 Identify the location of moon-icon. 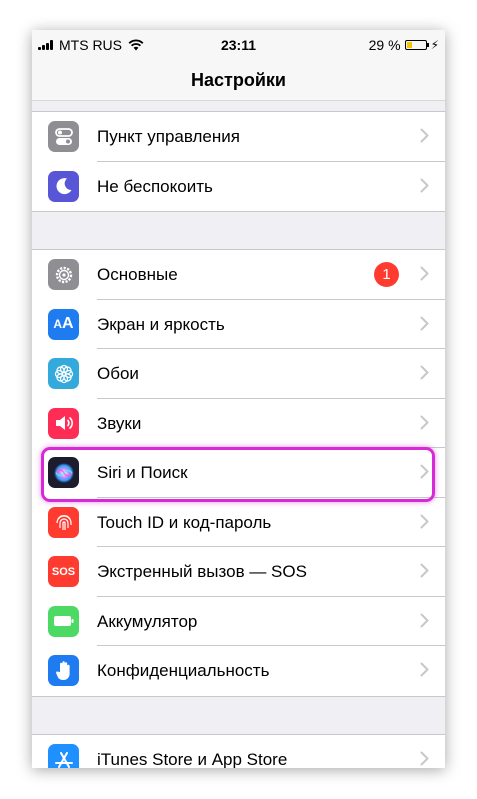
(63, 186).